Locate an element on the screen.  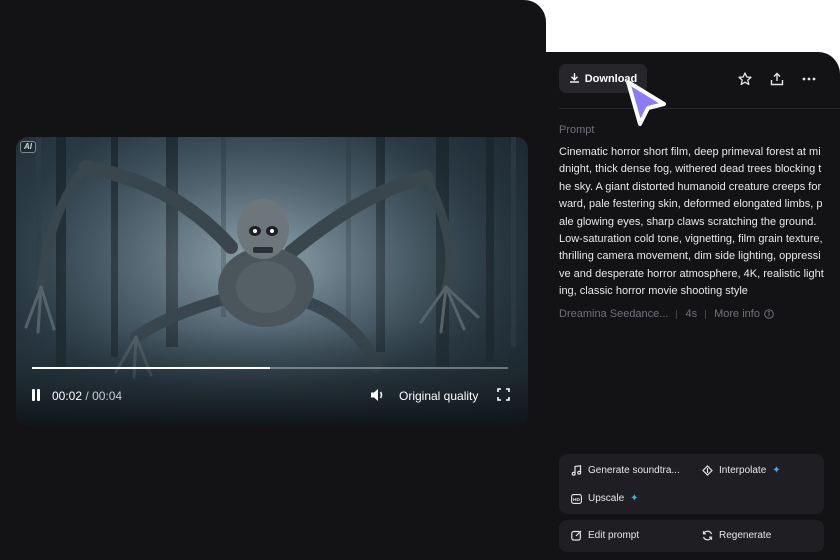
interpolate-label: Interpolate is located at coordinates (743, 470).